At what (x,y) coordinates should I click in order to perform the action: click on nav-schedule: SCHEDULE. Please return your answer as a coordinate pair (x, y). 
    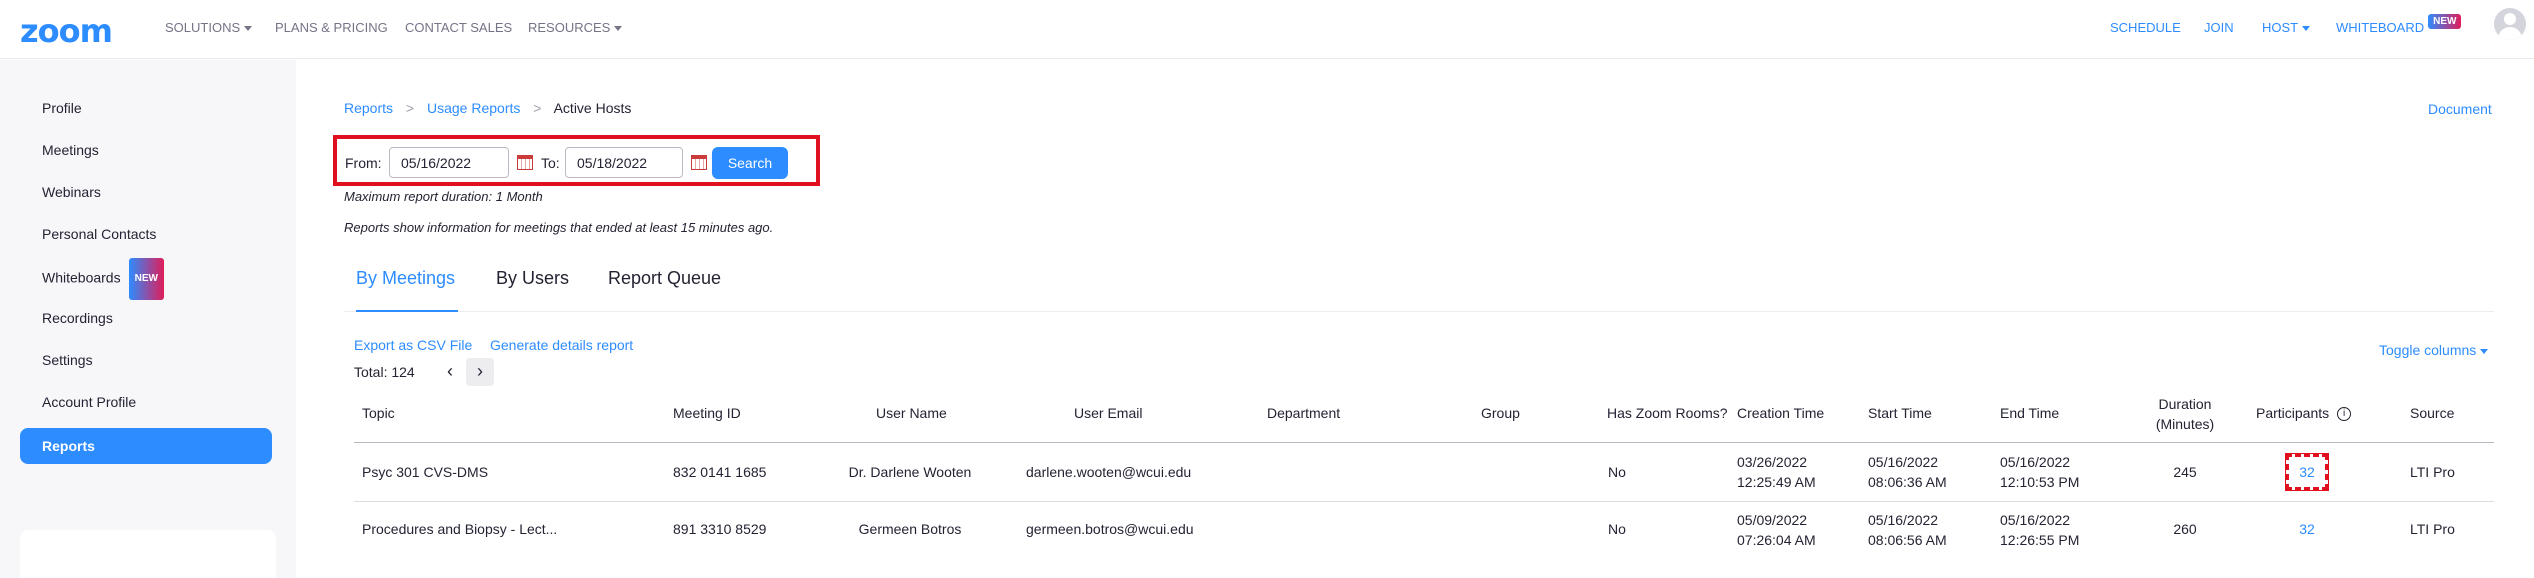
    Looking at the image, I should click on (2145, 27).